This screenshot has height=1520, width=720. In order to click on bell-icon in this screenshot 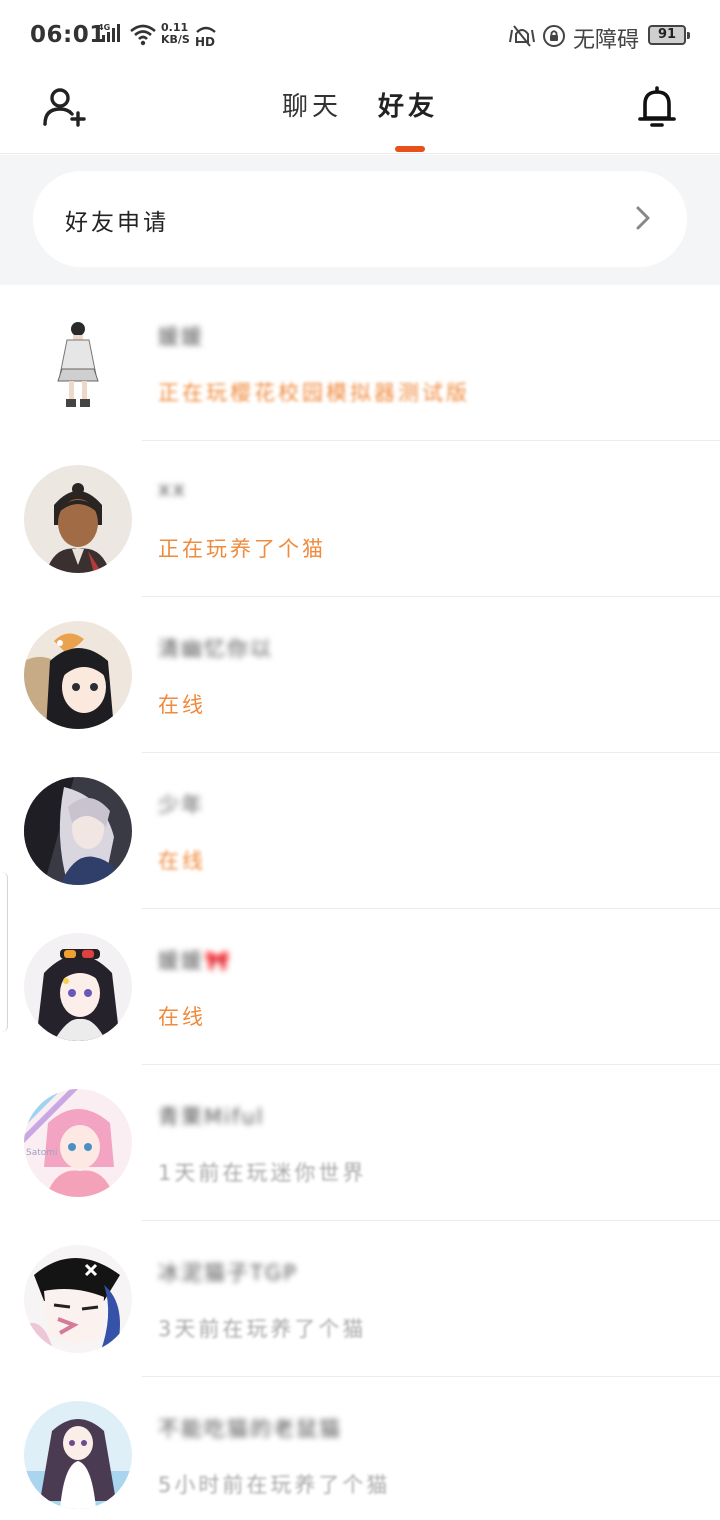, I will do `click(657, 106)`.